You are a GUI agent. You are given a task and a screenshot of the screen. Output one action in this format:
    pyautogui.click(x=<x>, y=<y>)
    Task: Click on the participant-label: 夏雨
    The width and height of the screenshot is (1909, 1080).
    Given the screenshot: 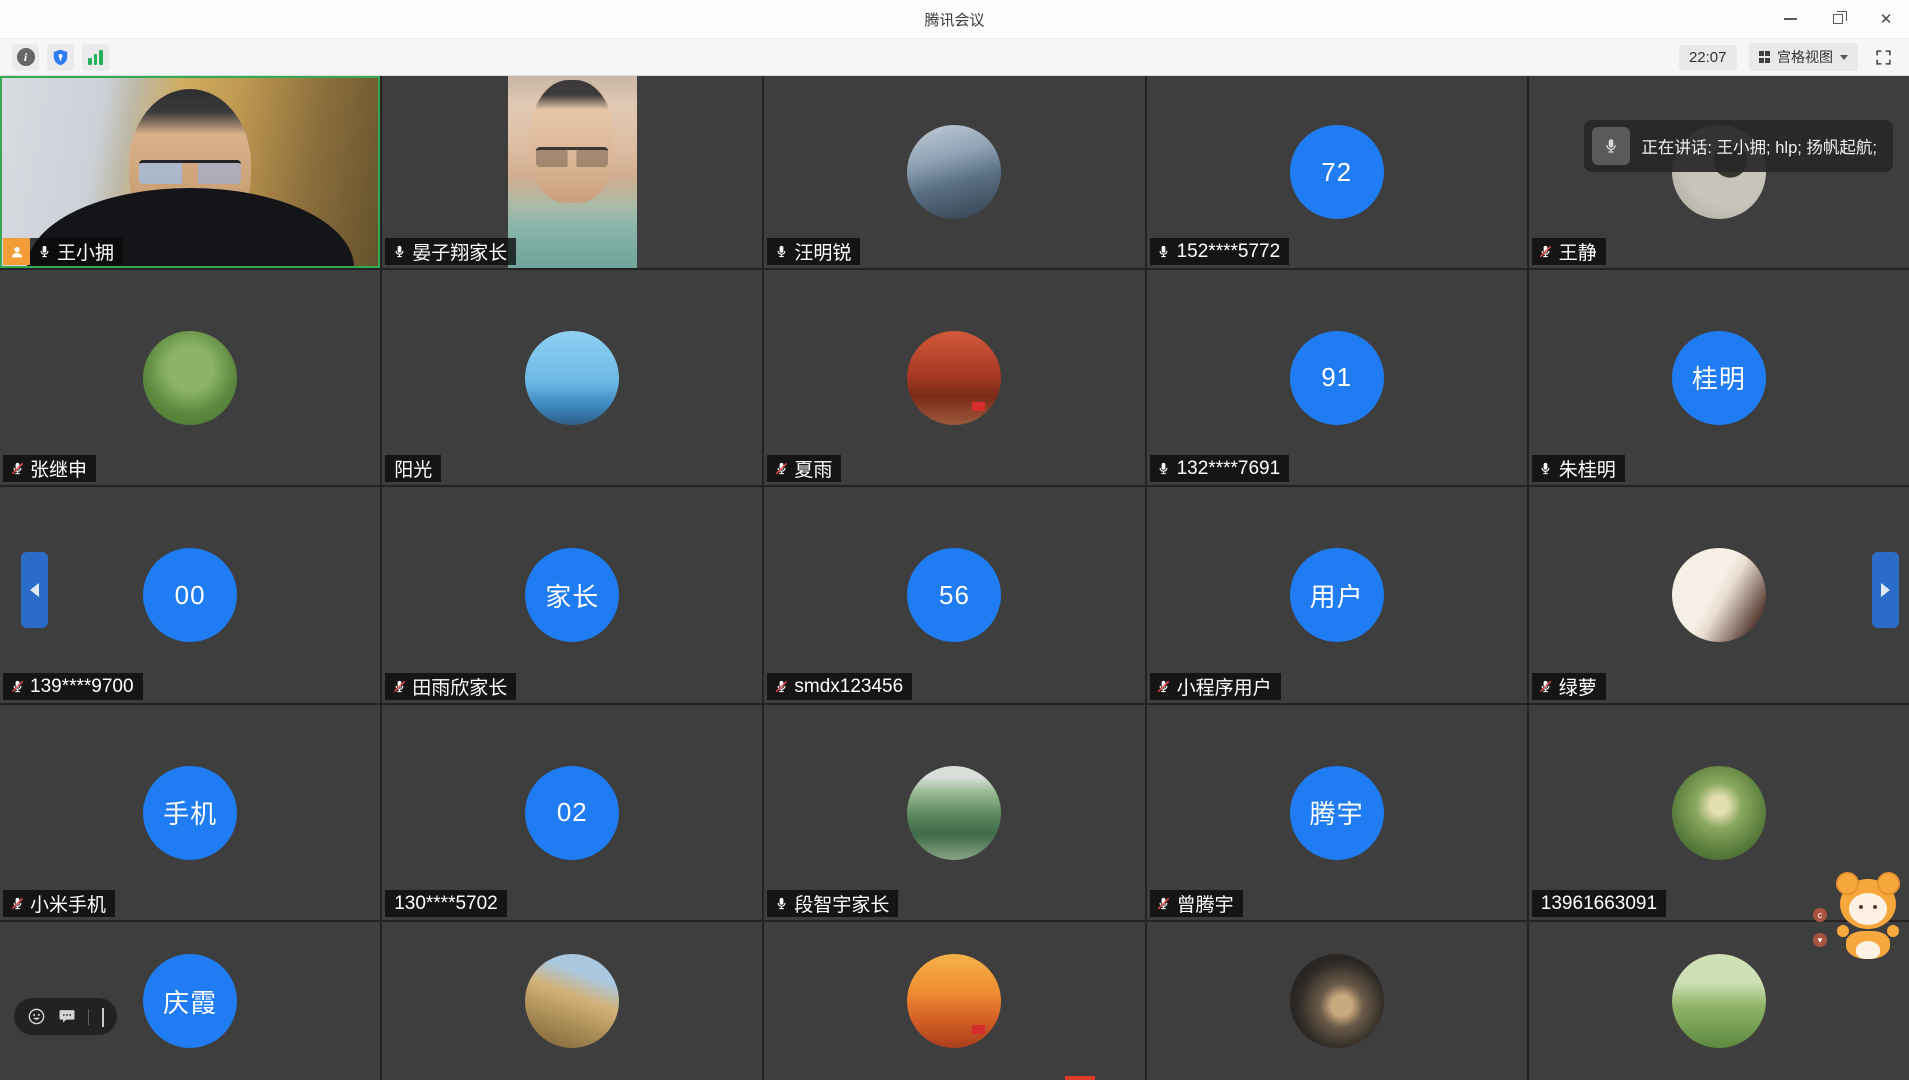 What is the action you would take?
    pyautogui.click(x=804, y=468)
    